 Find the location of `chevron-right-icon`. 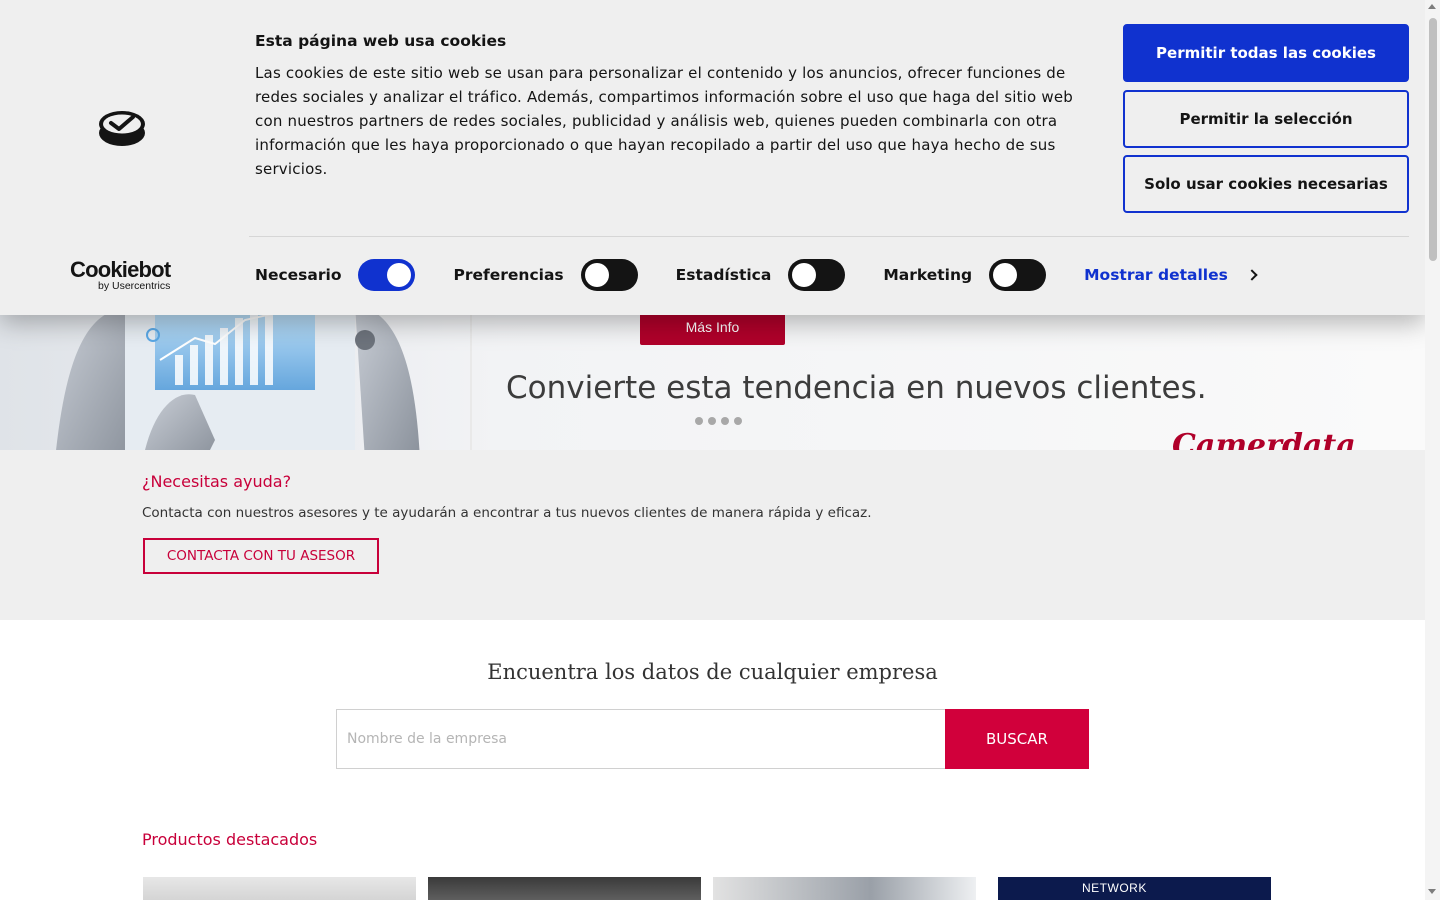

chevron-right-icon is located at coordinates (1252, 274).